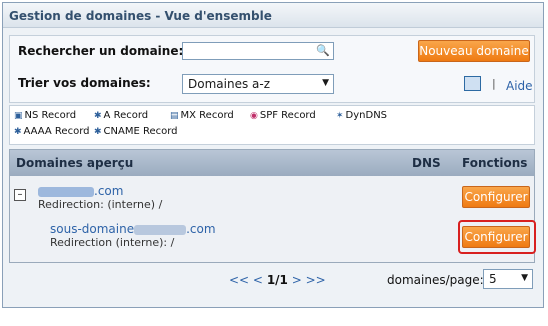  Describe the element at coordinates (435, 280) in the screenshot. I see `per-page-label: domaines/page:` at that location.